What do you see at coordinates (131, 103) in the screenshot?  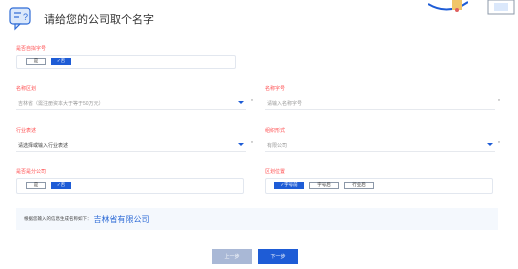 I see `region-select: 吉林省（需注册资本大于等于50万元）` at bounding box center [131, 103].